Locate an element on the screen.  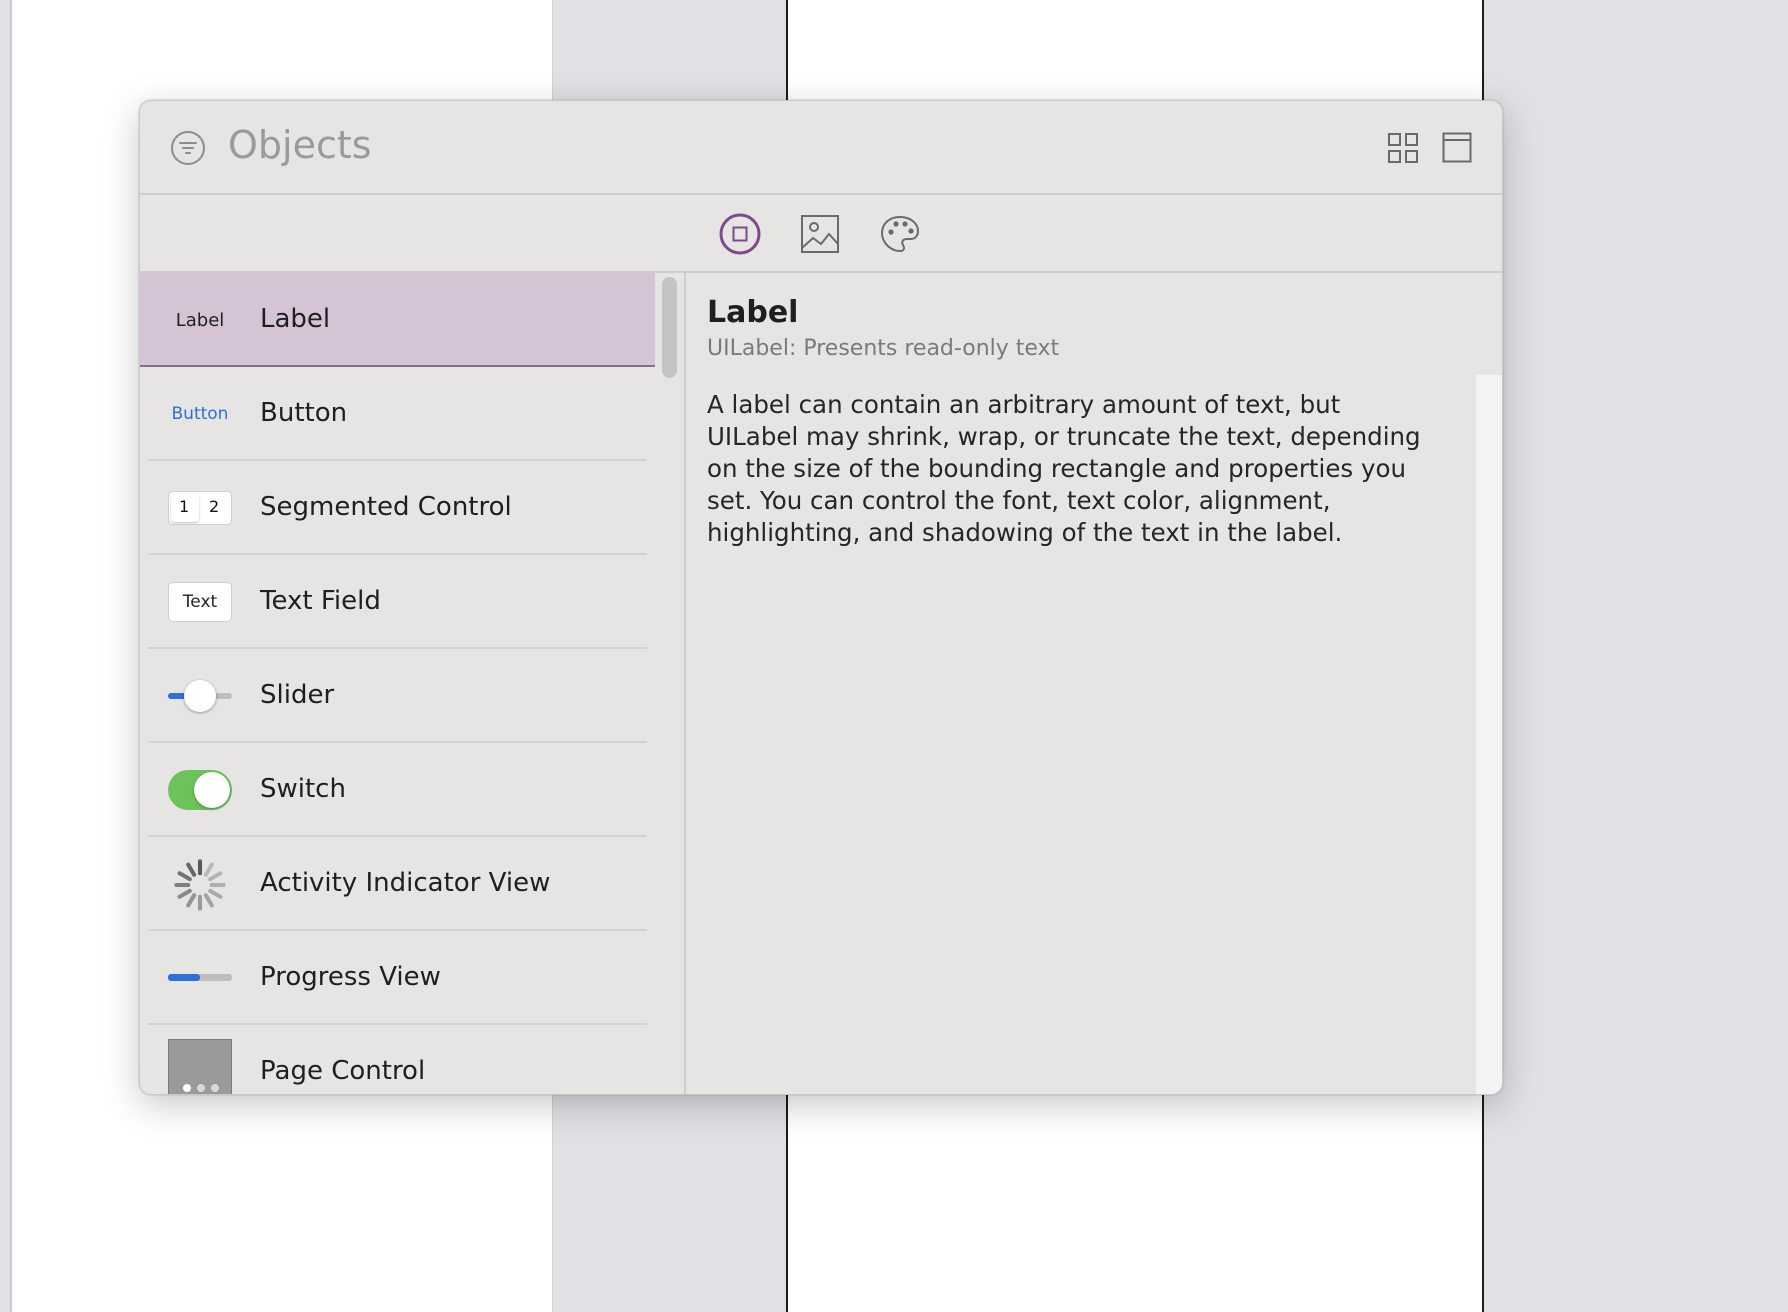
library-header: Objects is located at coordinates (821, 148).